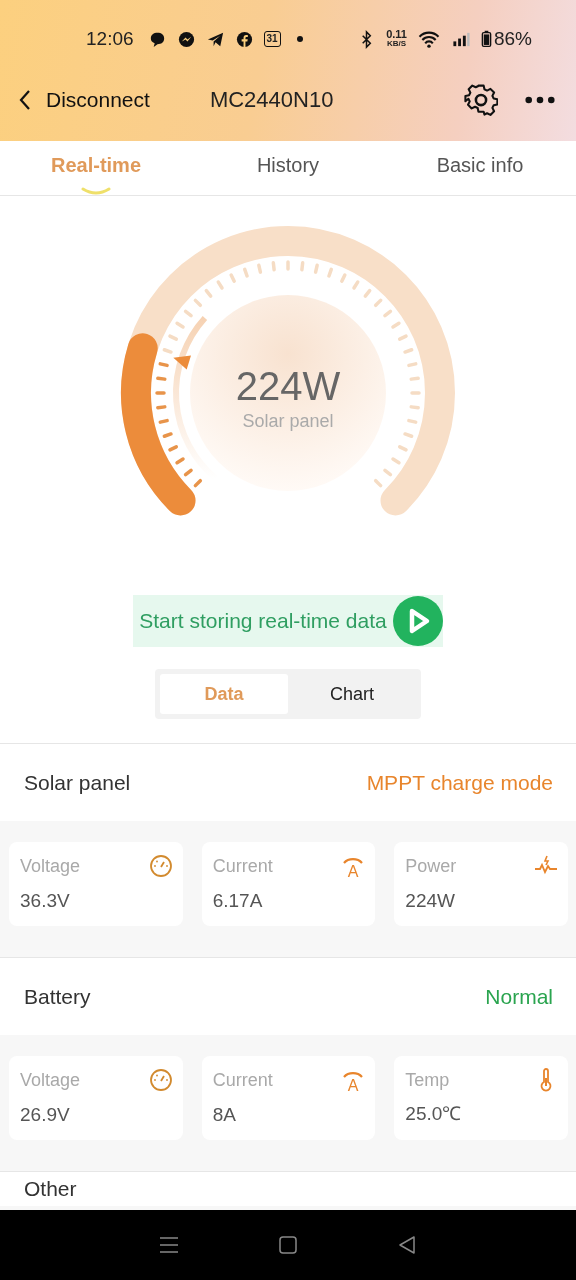 The width and height of the screenshot is (576, 1280). Describe the element at coordinates (299, 39) in the screenshot. I see `notification-dot` at that location.